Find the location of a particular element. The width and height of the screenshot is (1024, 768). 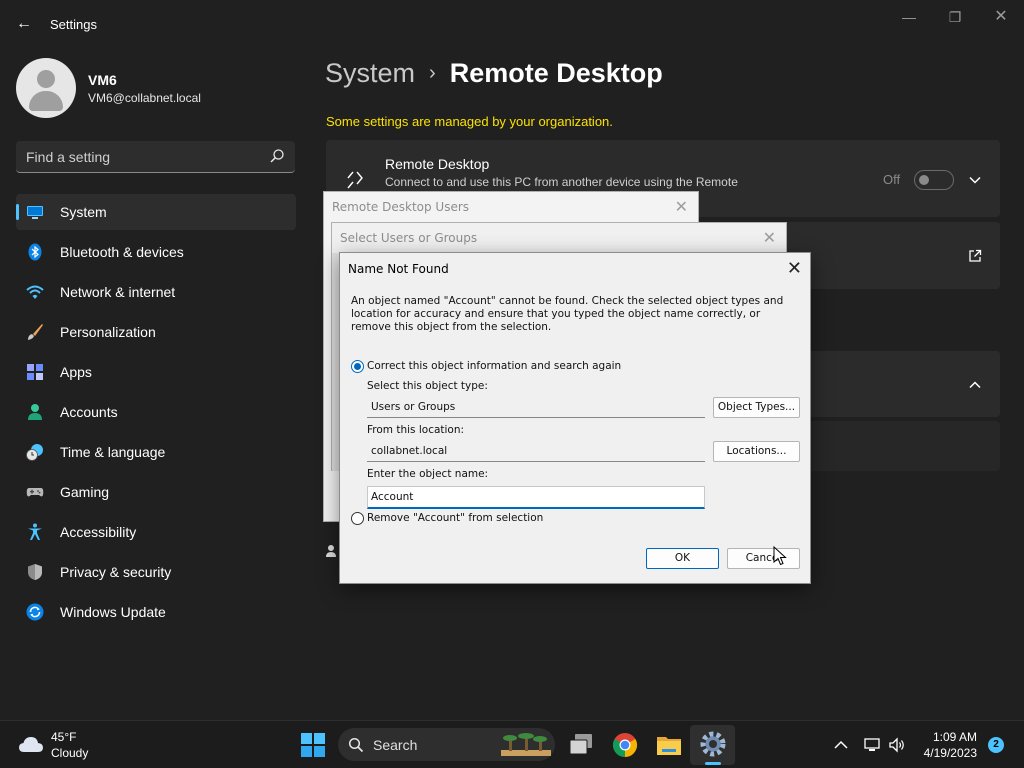

avatar is located at coordinates (46, 88).